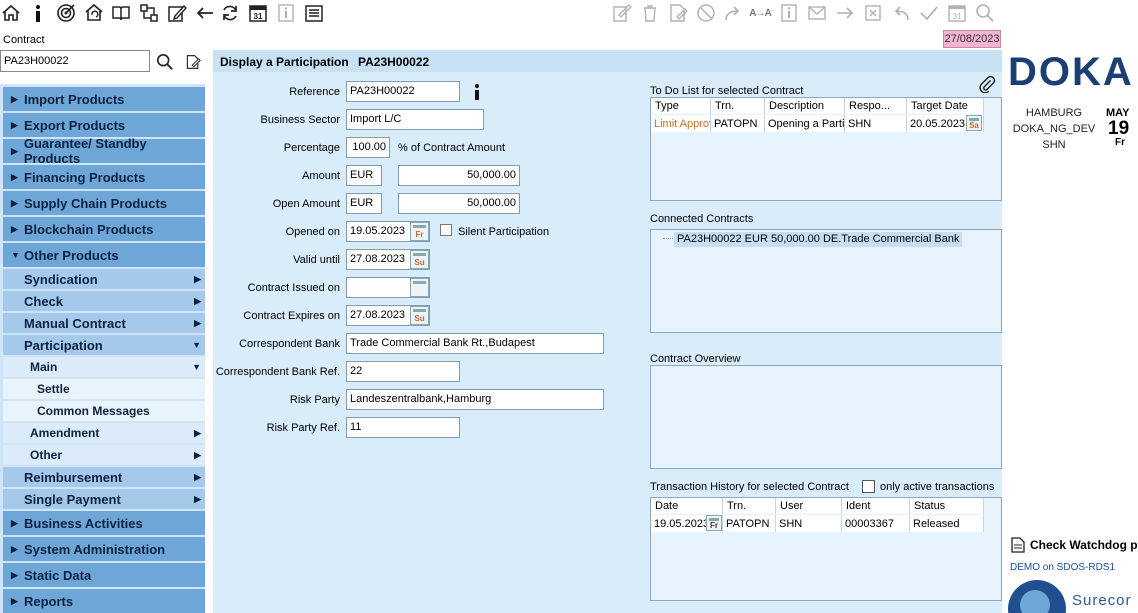 The image size is (1138, 613). I want to click on weekday-label: Su, so click(419, 318).